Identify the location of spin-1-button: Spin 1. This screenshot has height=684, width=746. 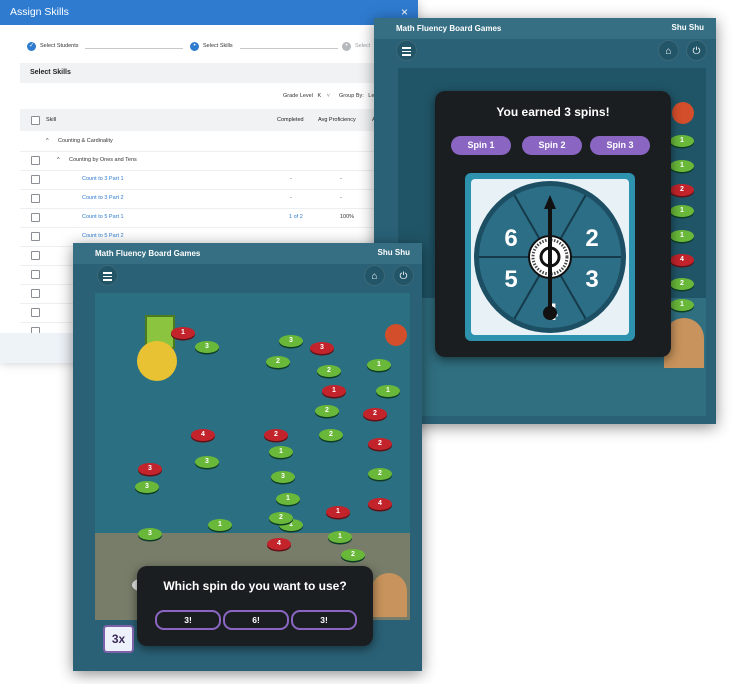
(481, 145).